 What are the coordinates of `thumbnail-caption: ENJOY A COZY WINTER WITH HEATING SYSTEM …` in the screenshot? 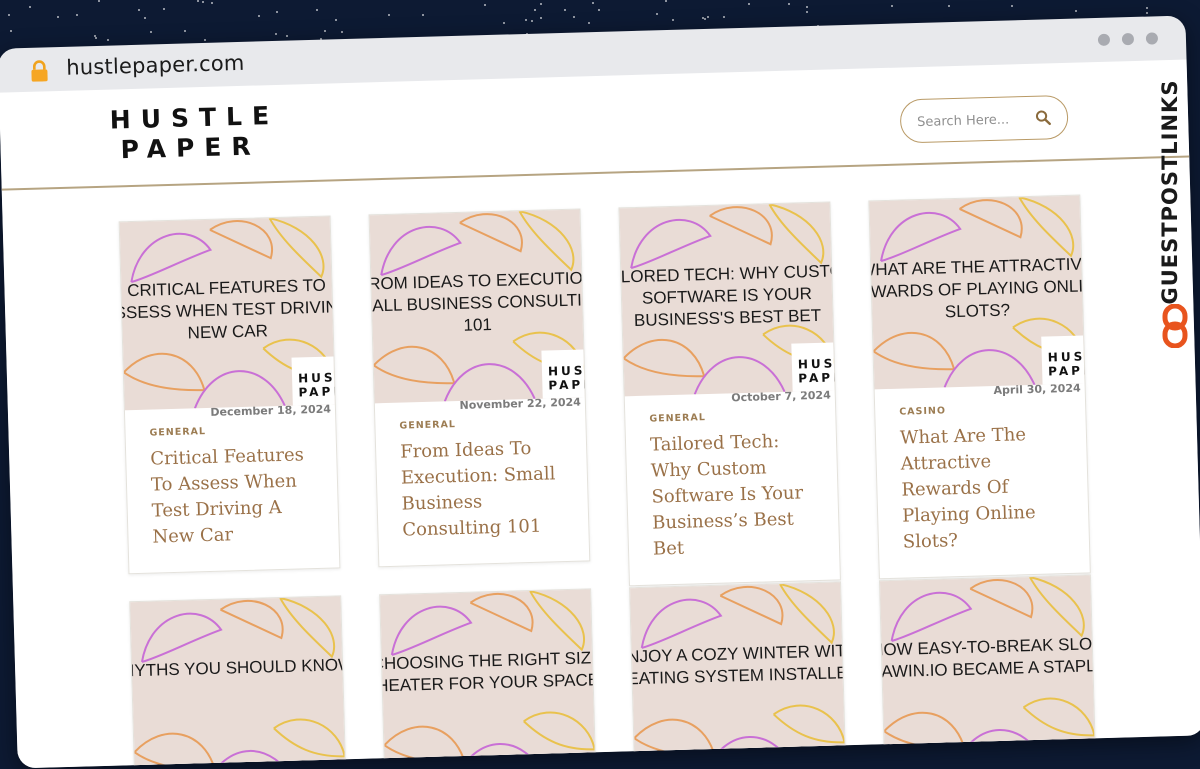 It's located at (738, 664).